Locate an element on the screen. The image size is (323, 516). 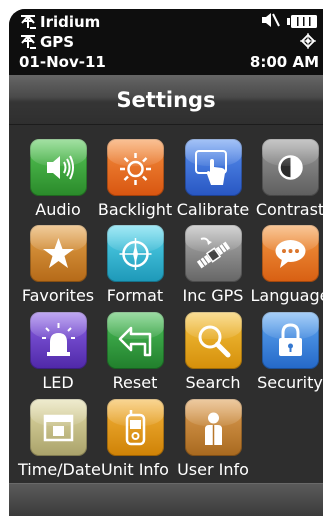
tile-led: LED is located at coordinates (58, 352).